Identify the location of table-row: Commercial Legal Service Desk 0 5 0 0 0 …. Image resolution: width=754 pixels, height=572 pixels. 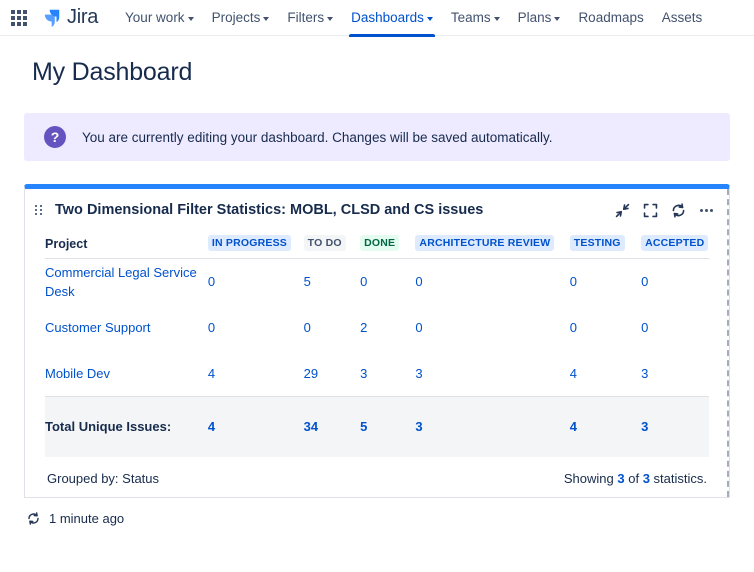
(377, 282).